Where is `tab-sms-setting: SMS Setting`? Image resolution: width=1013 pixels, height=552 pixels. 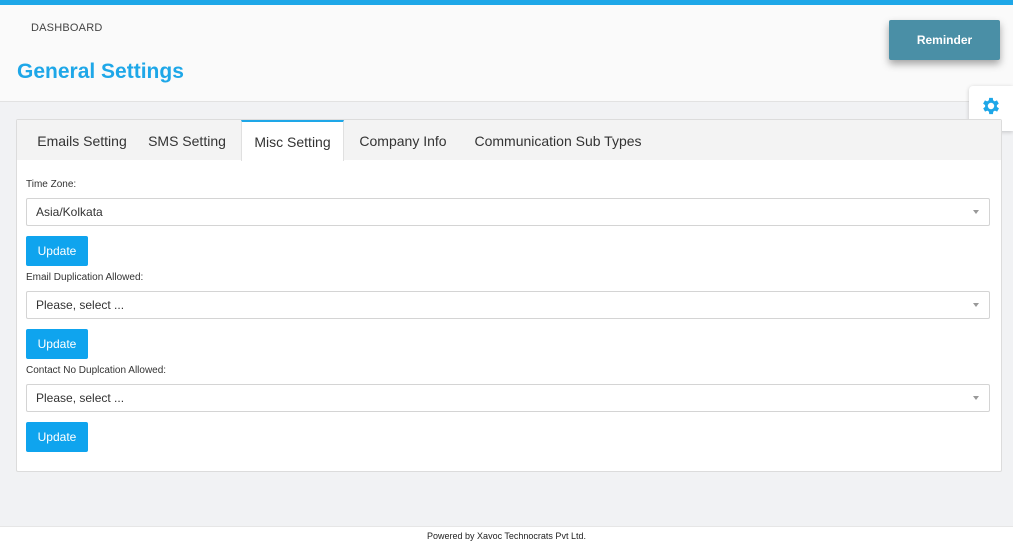 tab-sms-setting: SMS Setting is located at coordinates (187, 140).